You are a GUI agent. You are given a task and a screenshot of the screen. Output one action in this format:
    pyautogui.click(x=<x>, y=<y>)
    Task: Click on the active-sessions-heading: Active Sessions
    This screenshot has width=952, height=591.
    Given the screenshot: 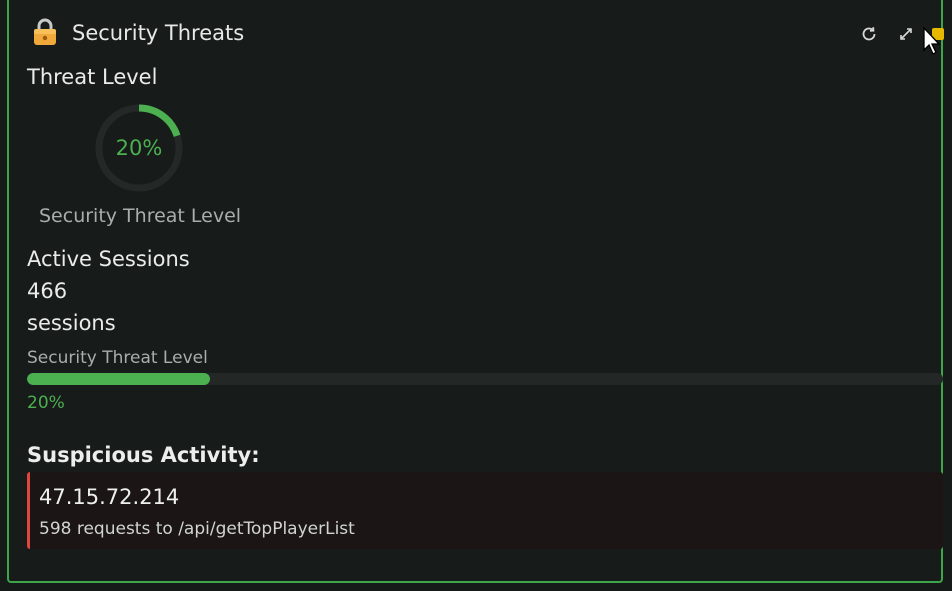 What is the action you would take?
    pyautogui.click(x=108, y=259)
    